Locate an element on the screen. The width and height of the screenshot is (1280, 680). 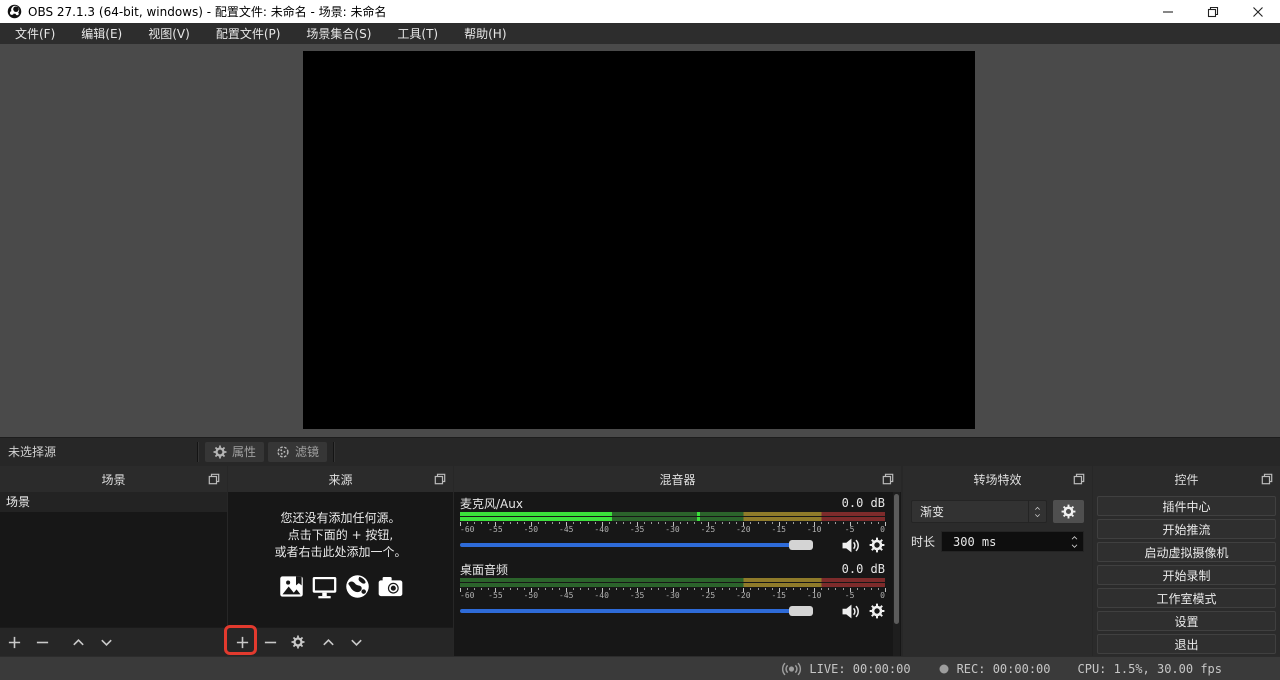
channel-name: 桌面音频 is located at coordinates (484, 569).